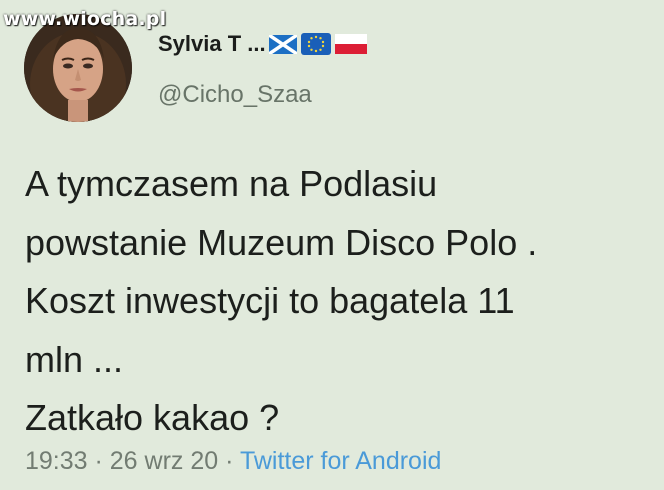 The width and height of the screenshot is (664, 490). Describe the element at coordinates (235, 95) in the screenshot. I see `user-handle: @Cicho_Szaa` at that location.